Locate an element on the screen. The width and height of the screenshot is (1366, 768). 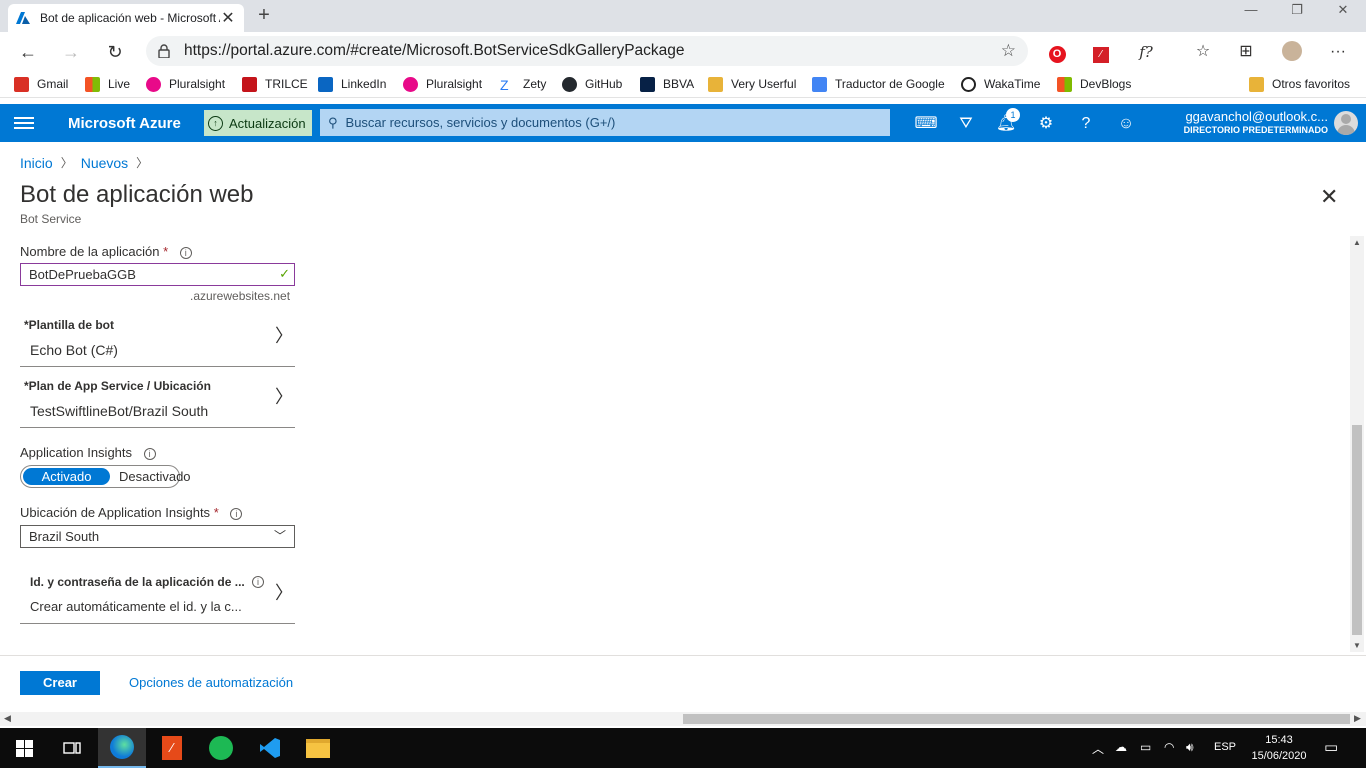
automation-options-link: Opciones de automatización is located at coordinates (211, 682).